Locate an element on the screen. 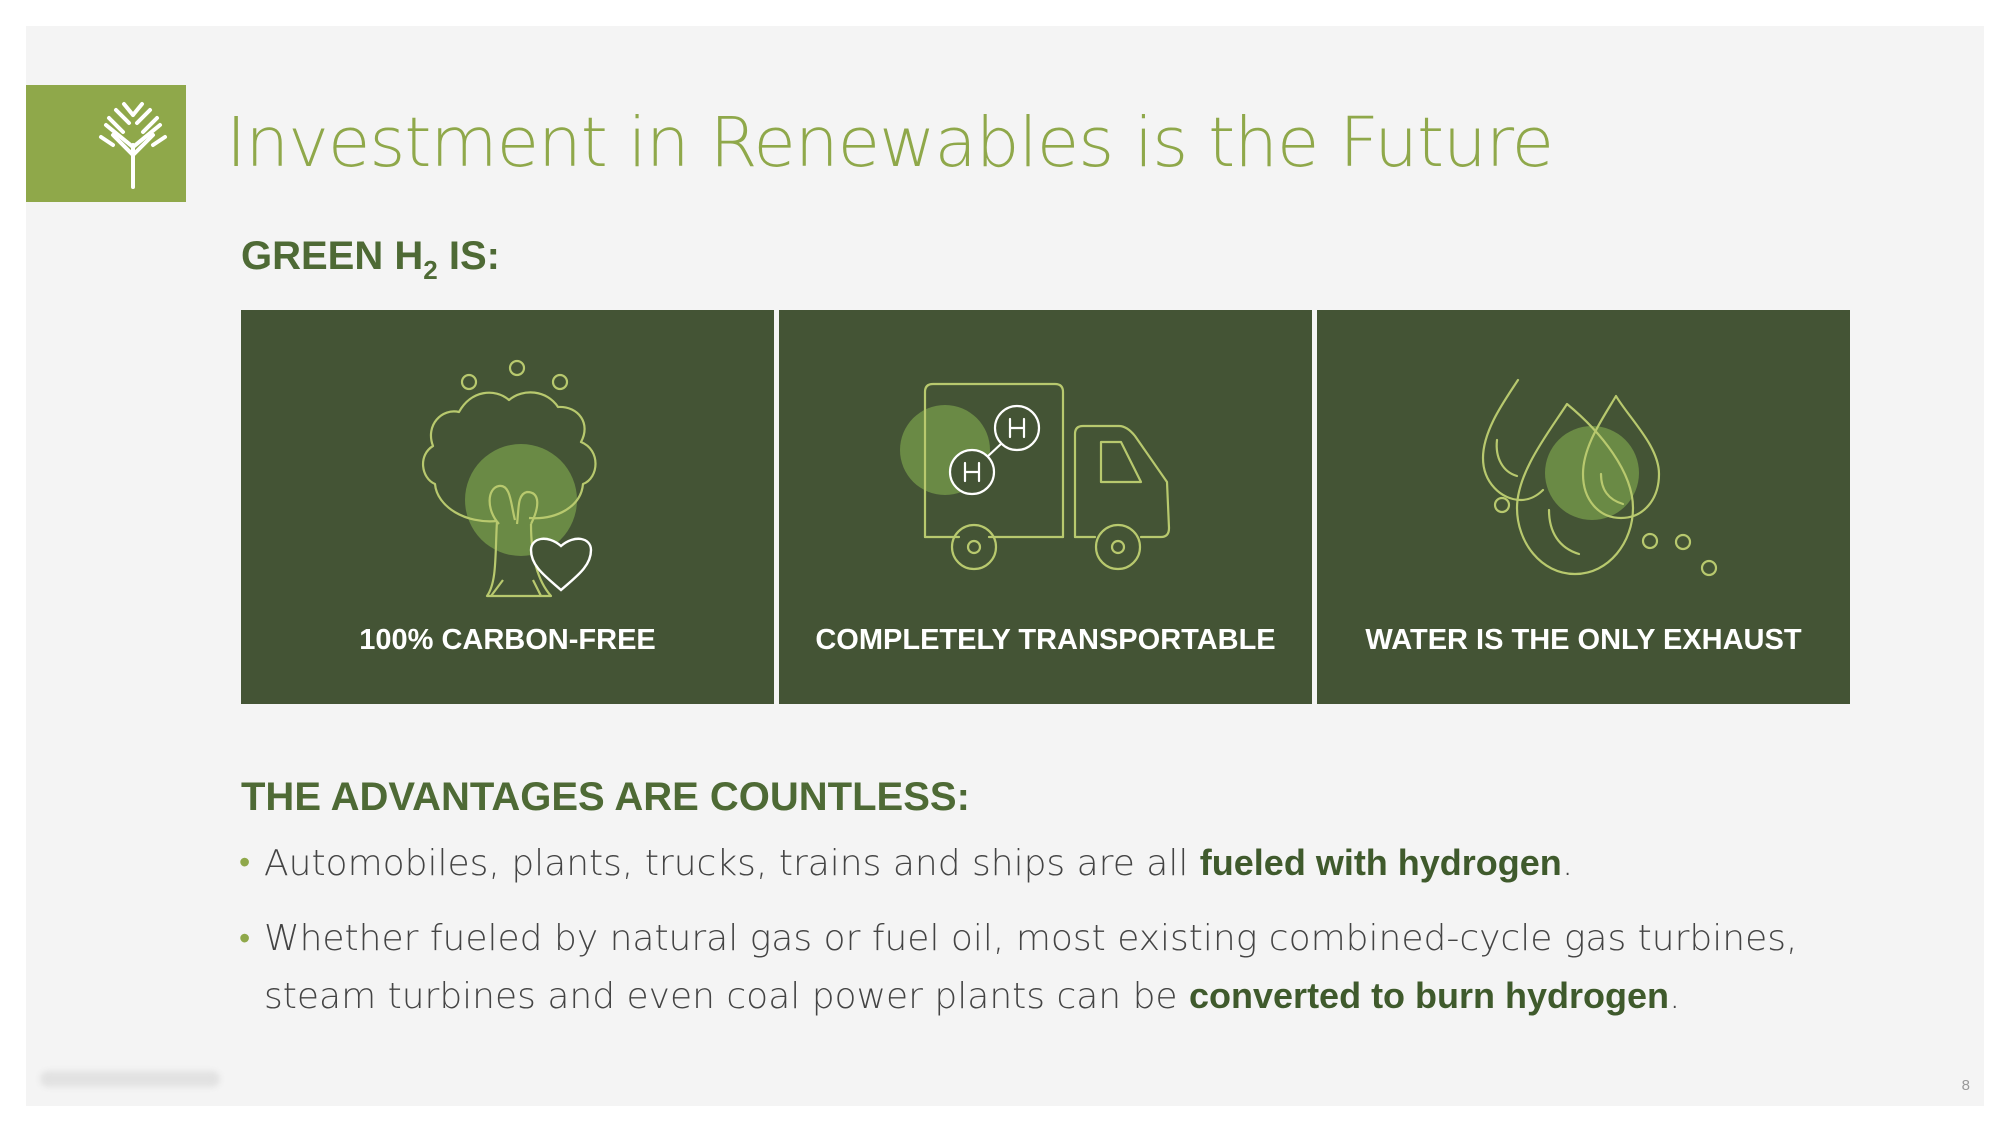 This screenshot has height=1125, width=2000. tile-water-exhaust: WATER IS THE ONLY EXHAUST is located at coordinates (1583, 507).